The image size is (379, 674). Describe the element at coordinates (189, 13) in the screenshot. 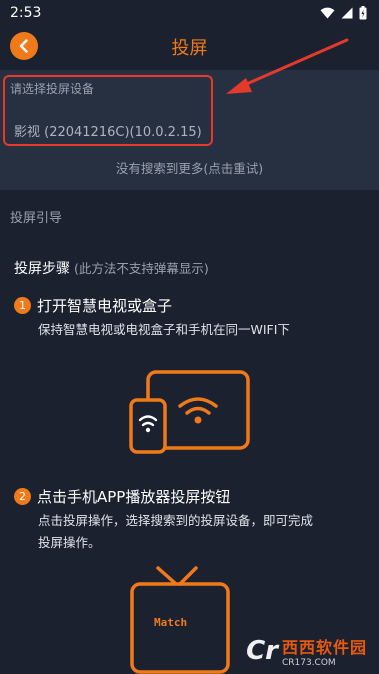

I see `status-bar: 2:53` at that location.